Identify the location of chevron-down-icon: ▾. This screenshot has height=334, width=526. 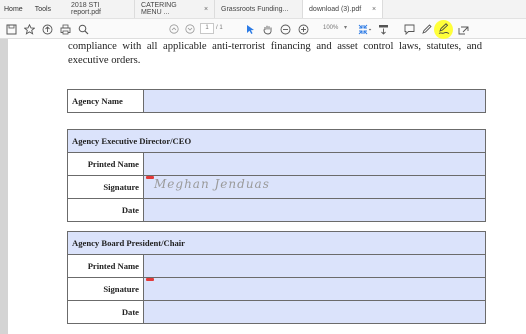
(346, 28).